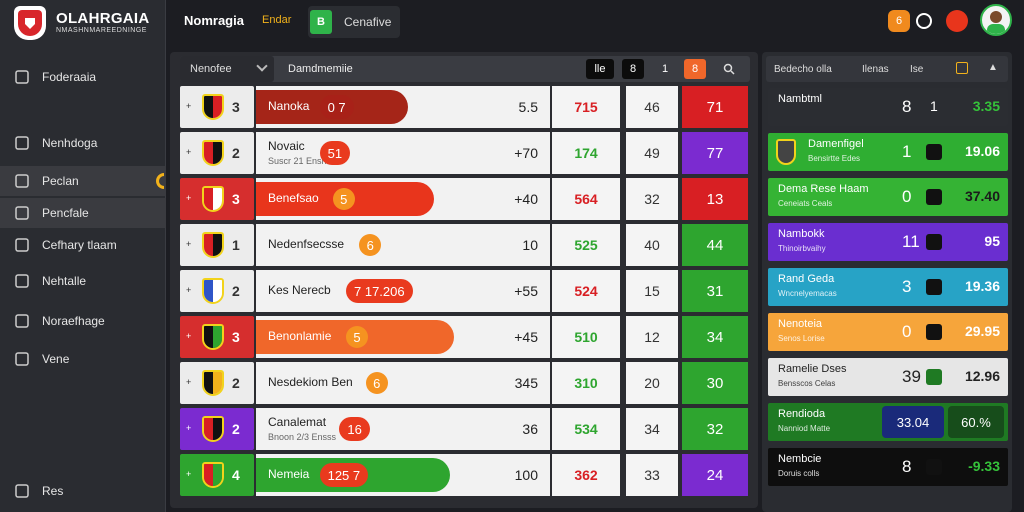 This screenshot has height=512, width=1024. I want to click on score-cell: 71, so click(715, 107).